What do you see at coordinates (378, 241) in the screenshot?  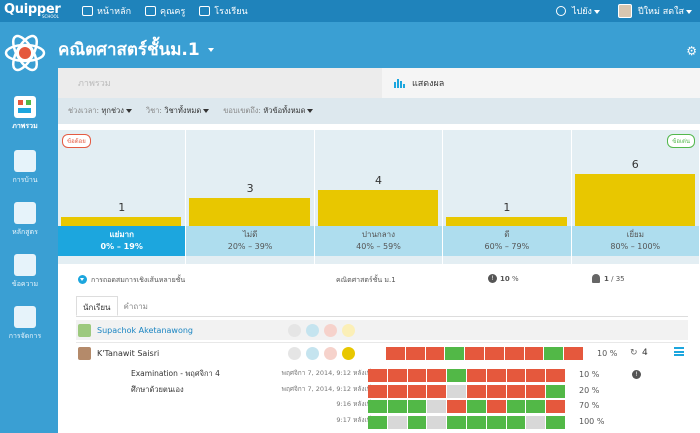 I see `score-band: ปานกลาง 40% – 59%` at bounding box center [378, 241].